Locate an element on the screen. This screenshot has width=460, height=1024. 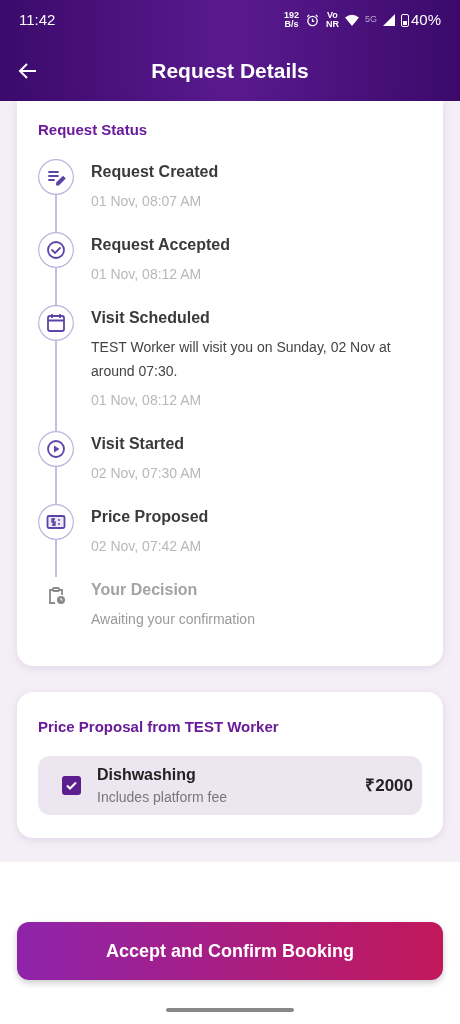
step-note: TEST Worker will visit you on Sunday, 02 Nov at around 07:30. is located at coordinates (241, 359).